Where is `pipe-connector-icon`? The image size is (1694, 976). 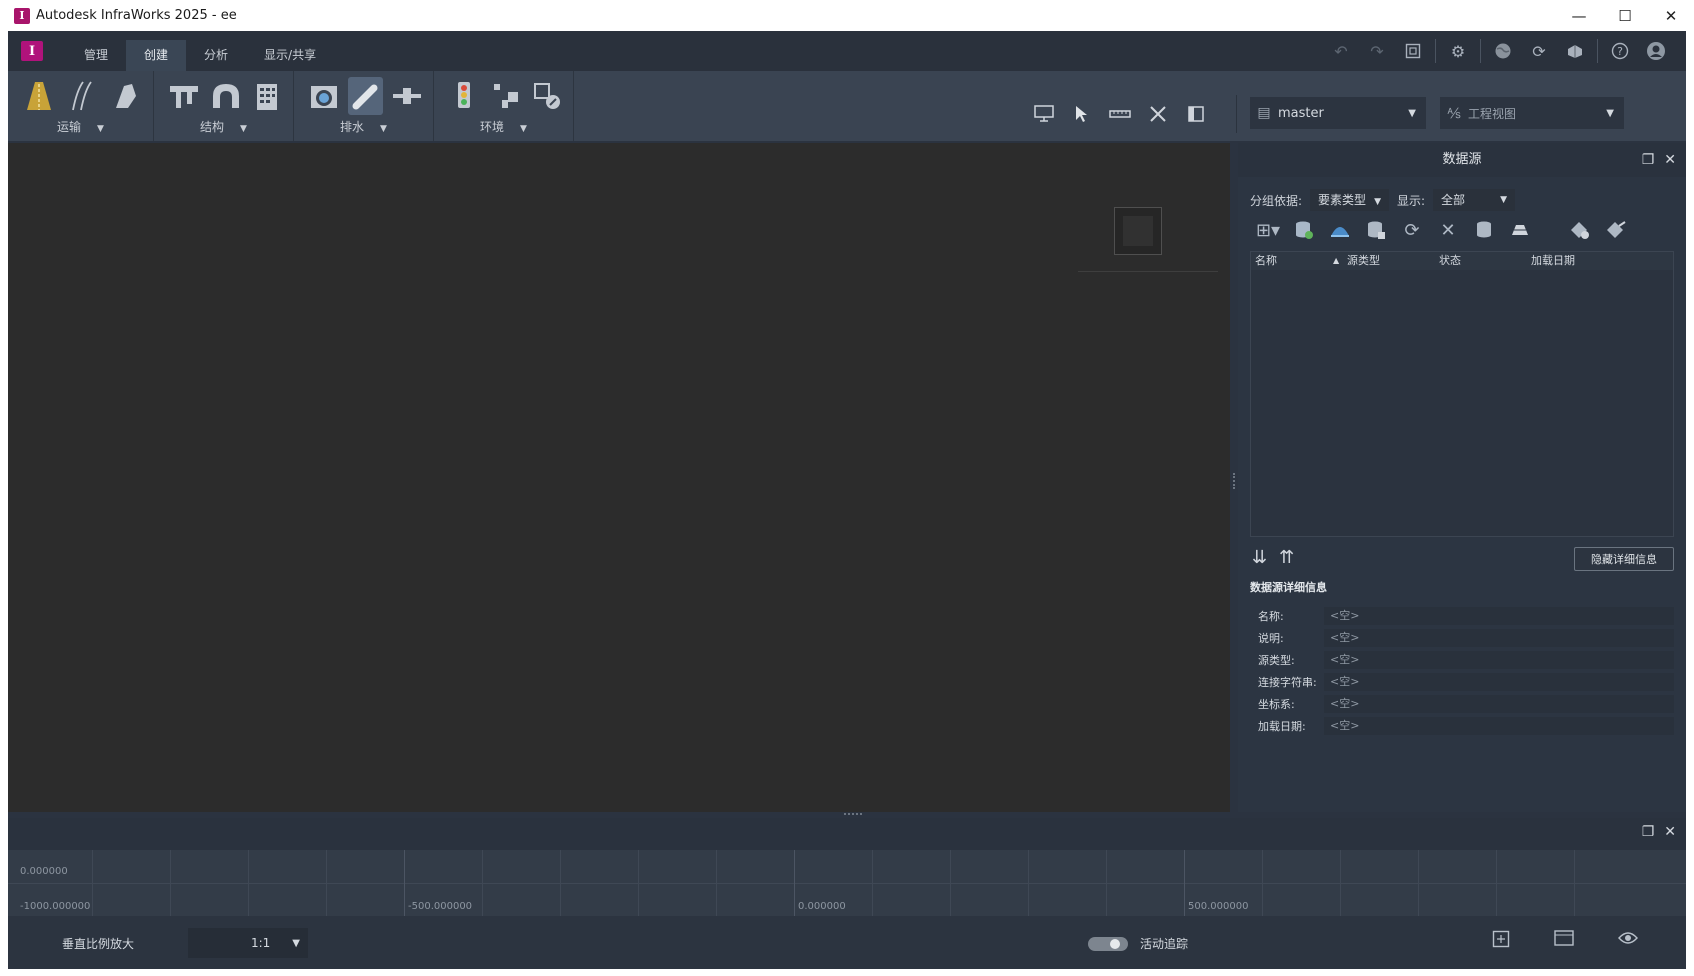 pipe-connector-icon is located at coordinates (407, 96).